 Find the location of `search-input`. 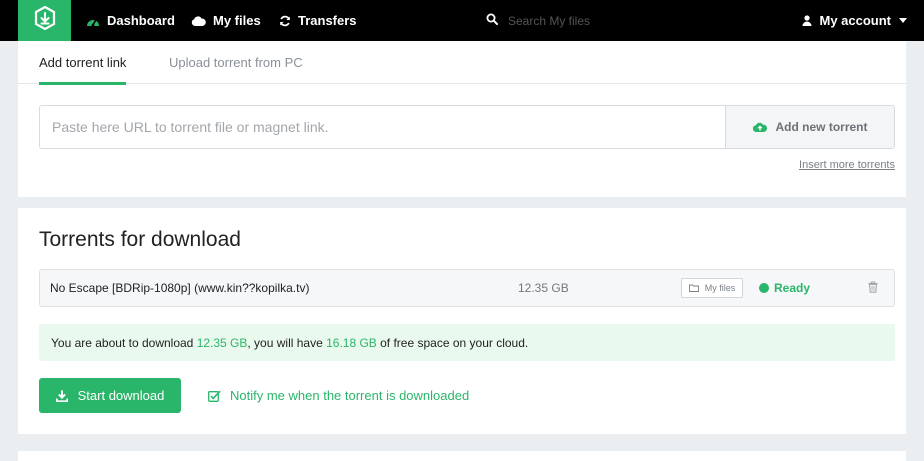

search-input is located at coordinates (598, 20).